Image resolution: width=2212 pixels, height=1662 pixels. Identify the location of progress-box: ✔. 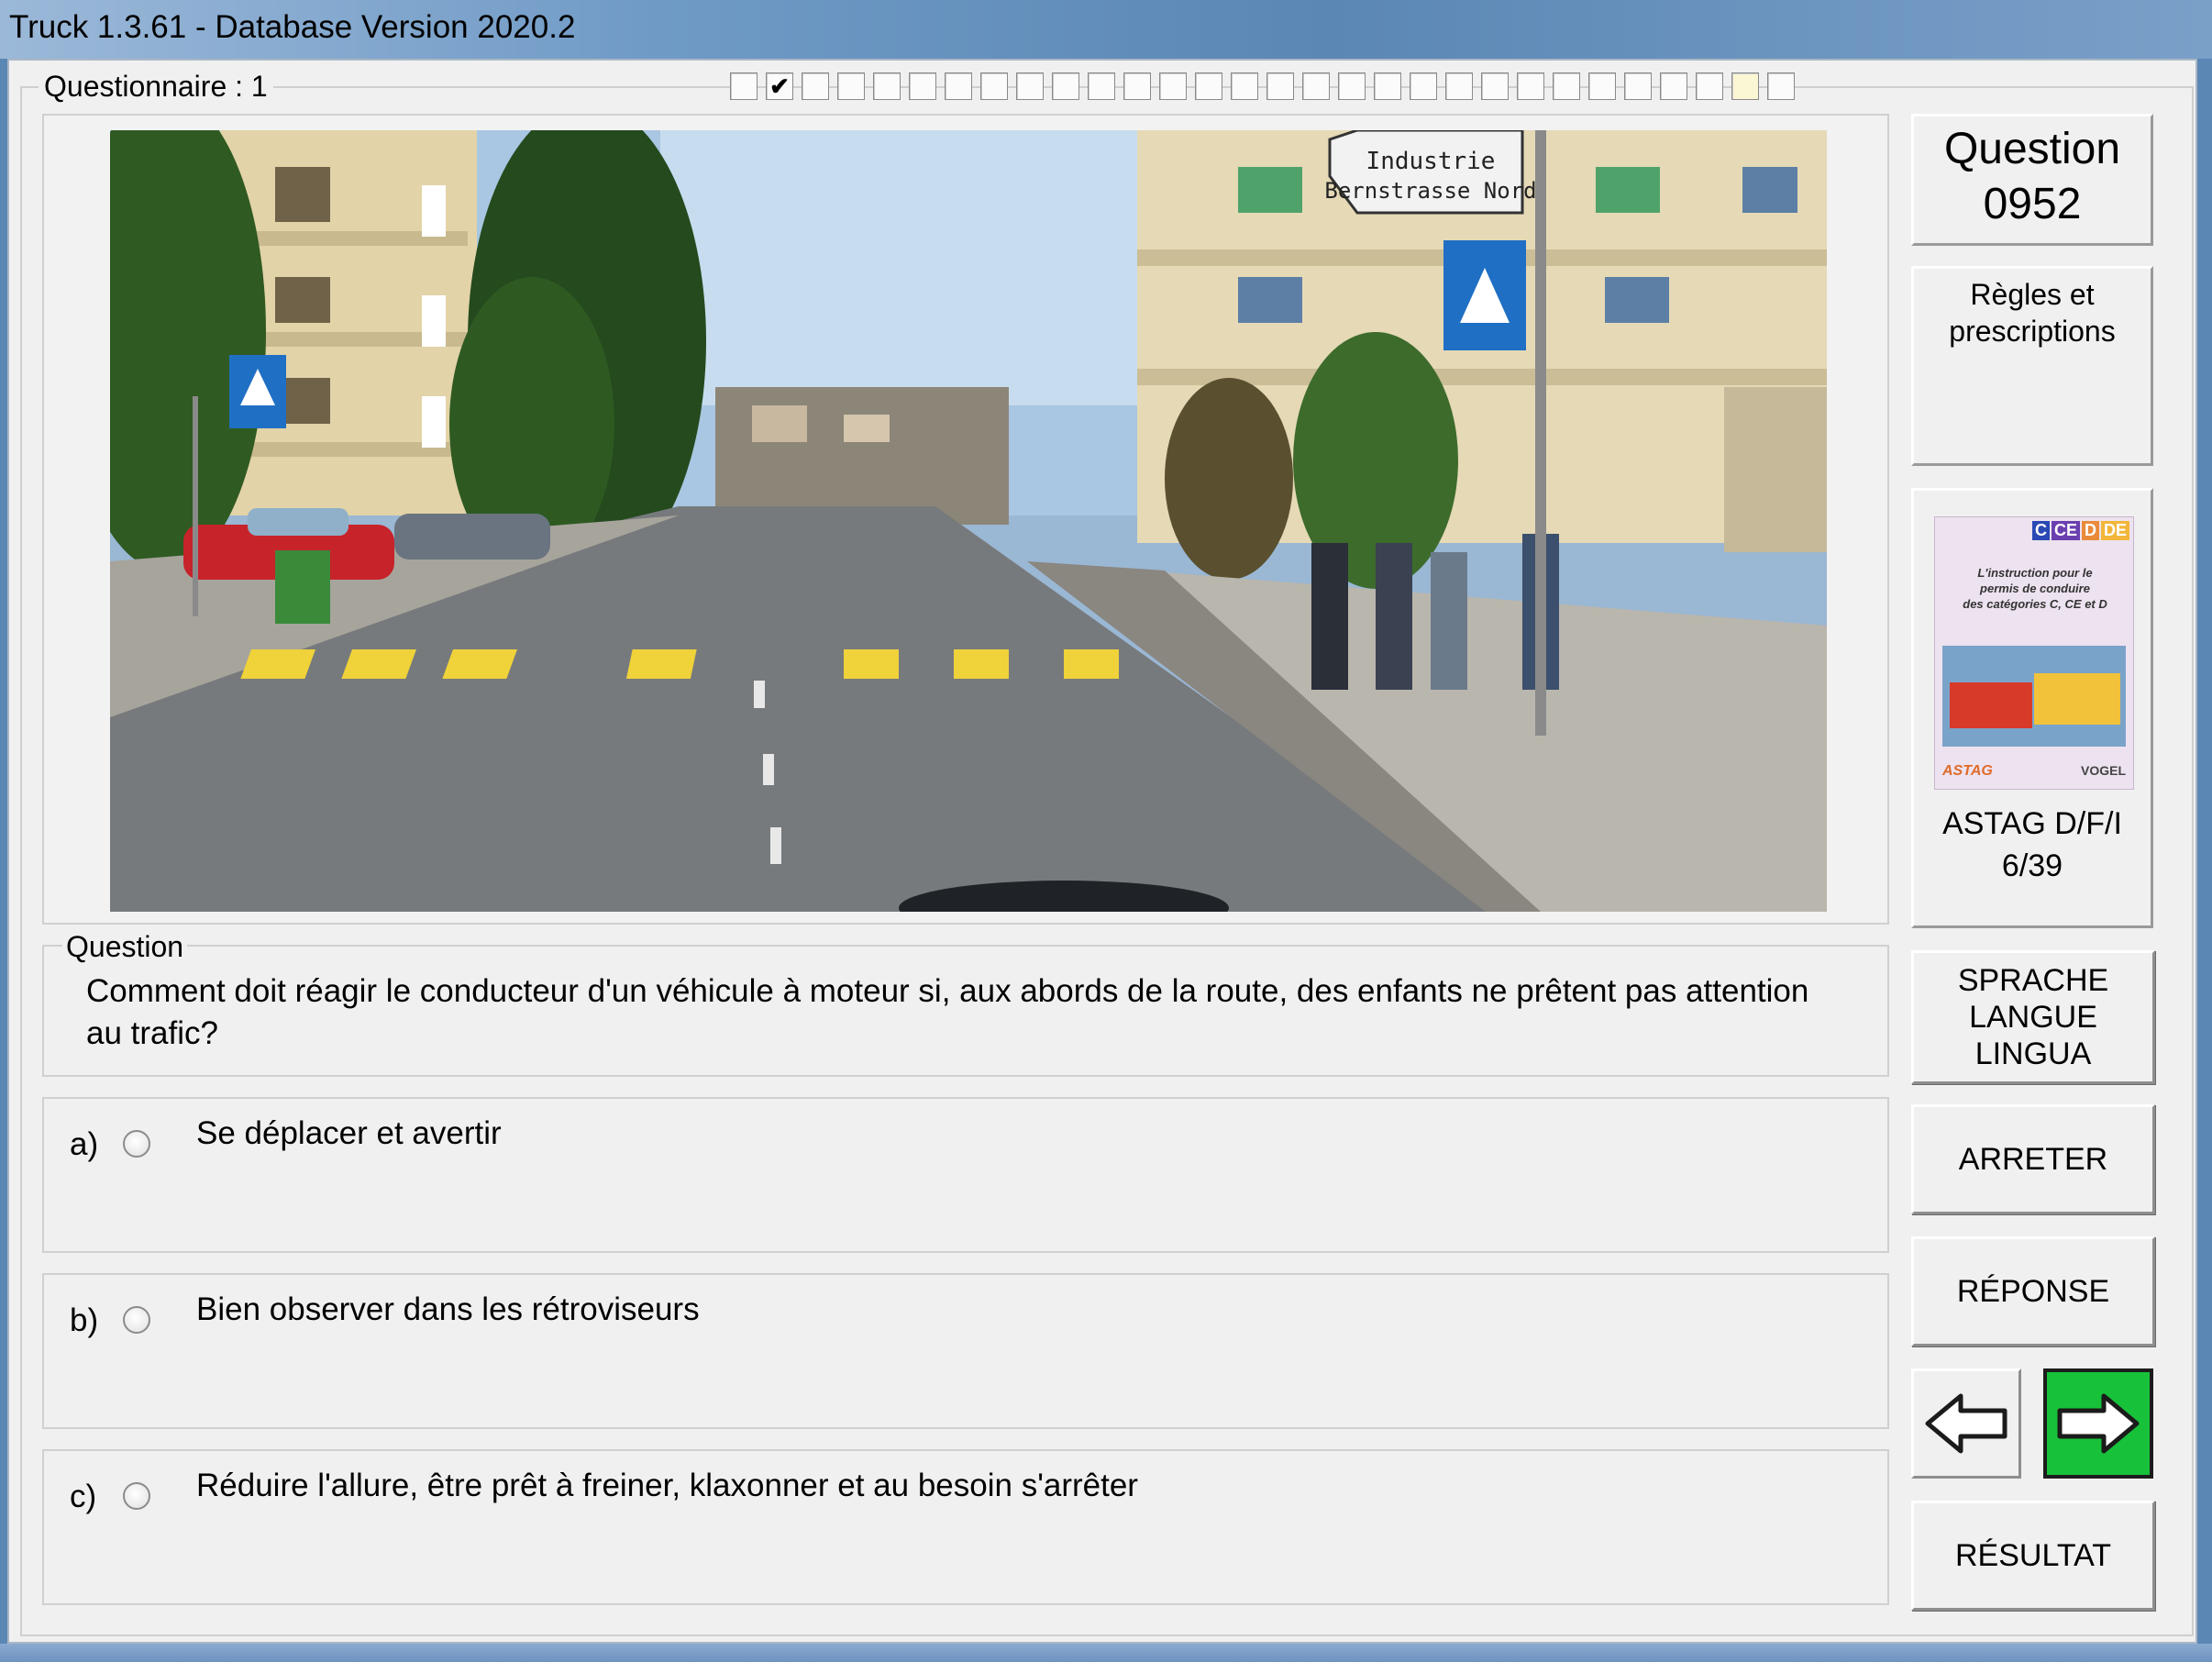
(780, 86).